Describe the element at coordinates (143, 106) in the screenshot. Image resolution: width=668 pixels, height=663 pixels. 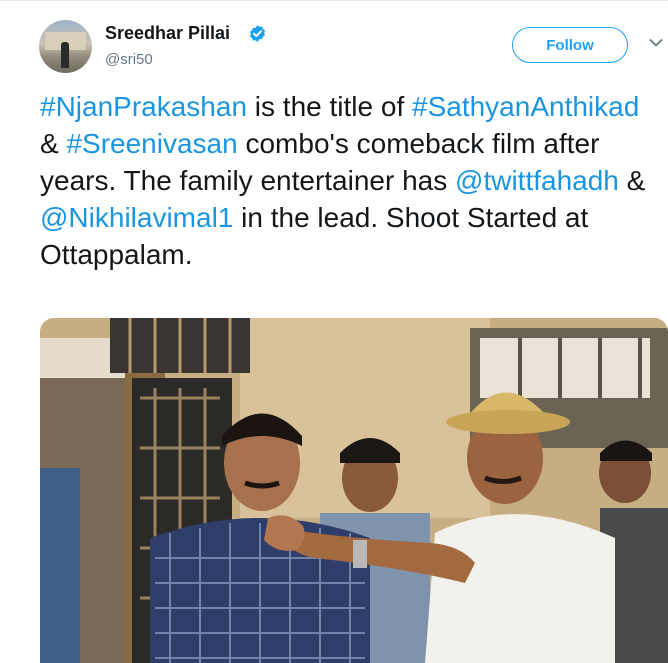
I see `hashtag-link: #NjanPrakashan` at that location.